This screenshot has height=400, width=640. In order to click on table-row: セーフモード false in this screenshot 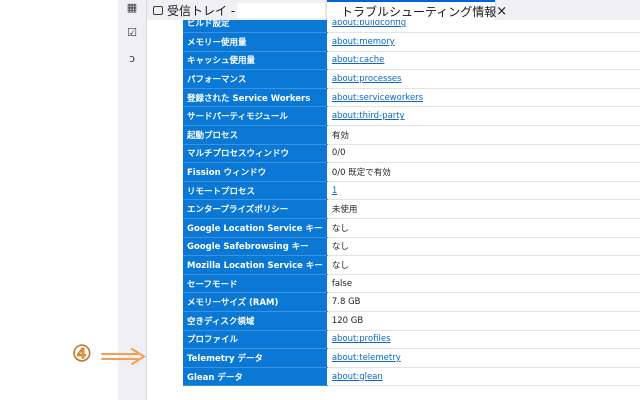, I will do `click(411, 284)`.